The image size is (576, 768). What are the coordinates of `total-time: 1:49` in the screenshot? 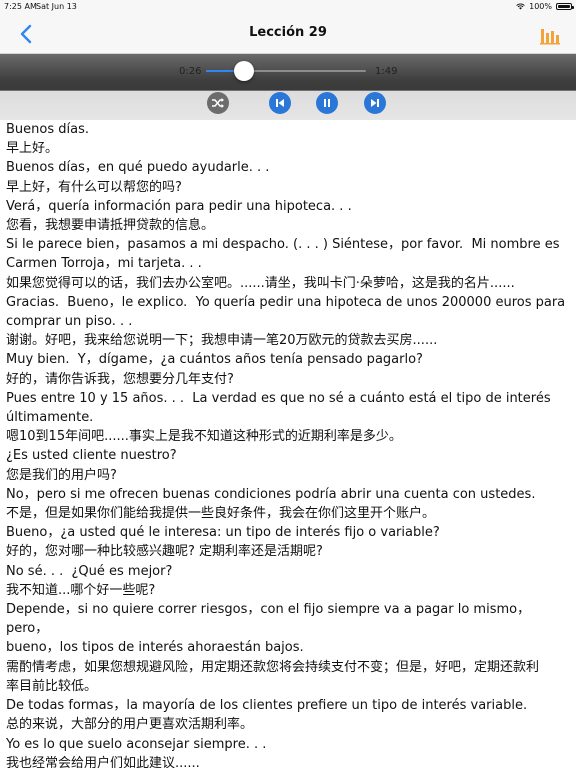 It's located at (386, 71).